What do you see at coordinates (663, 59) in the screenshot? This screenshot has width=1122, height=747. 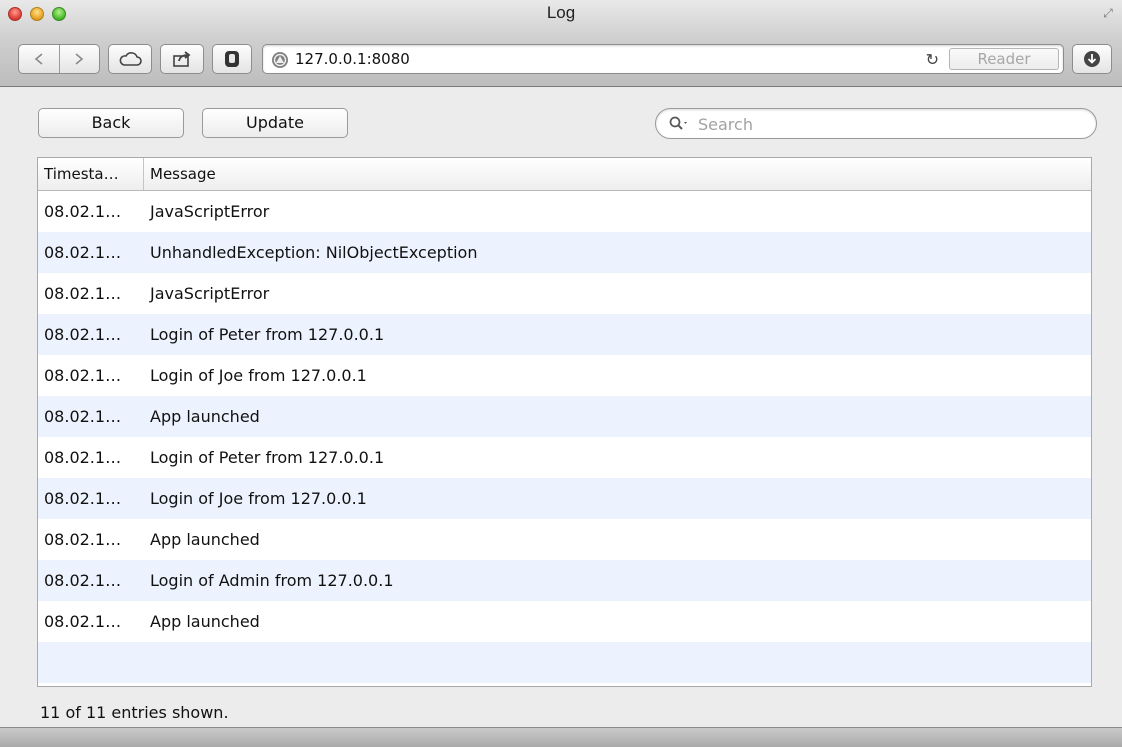 I see `address-bar: 127.0.0.1:8080 ↻ Reader` at bounding box center [663, 59].